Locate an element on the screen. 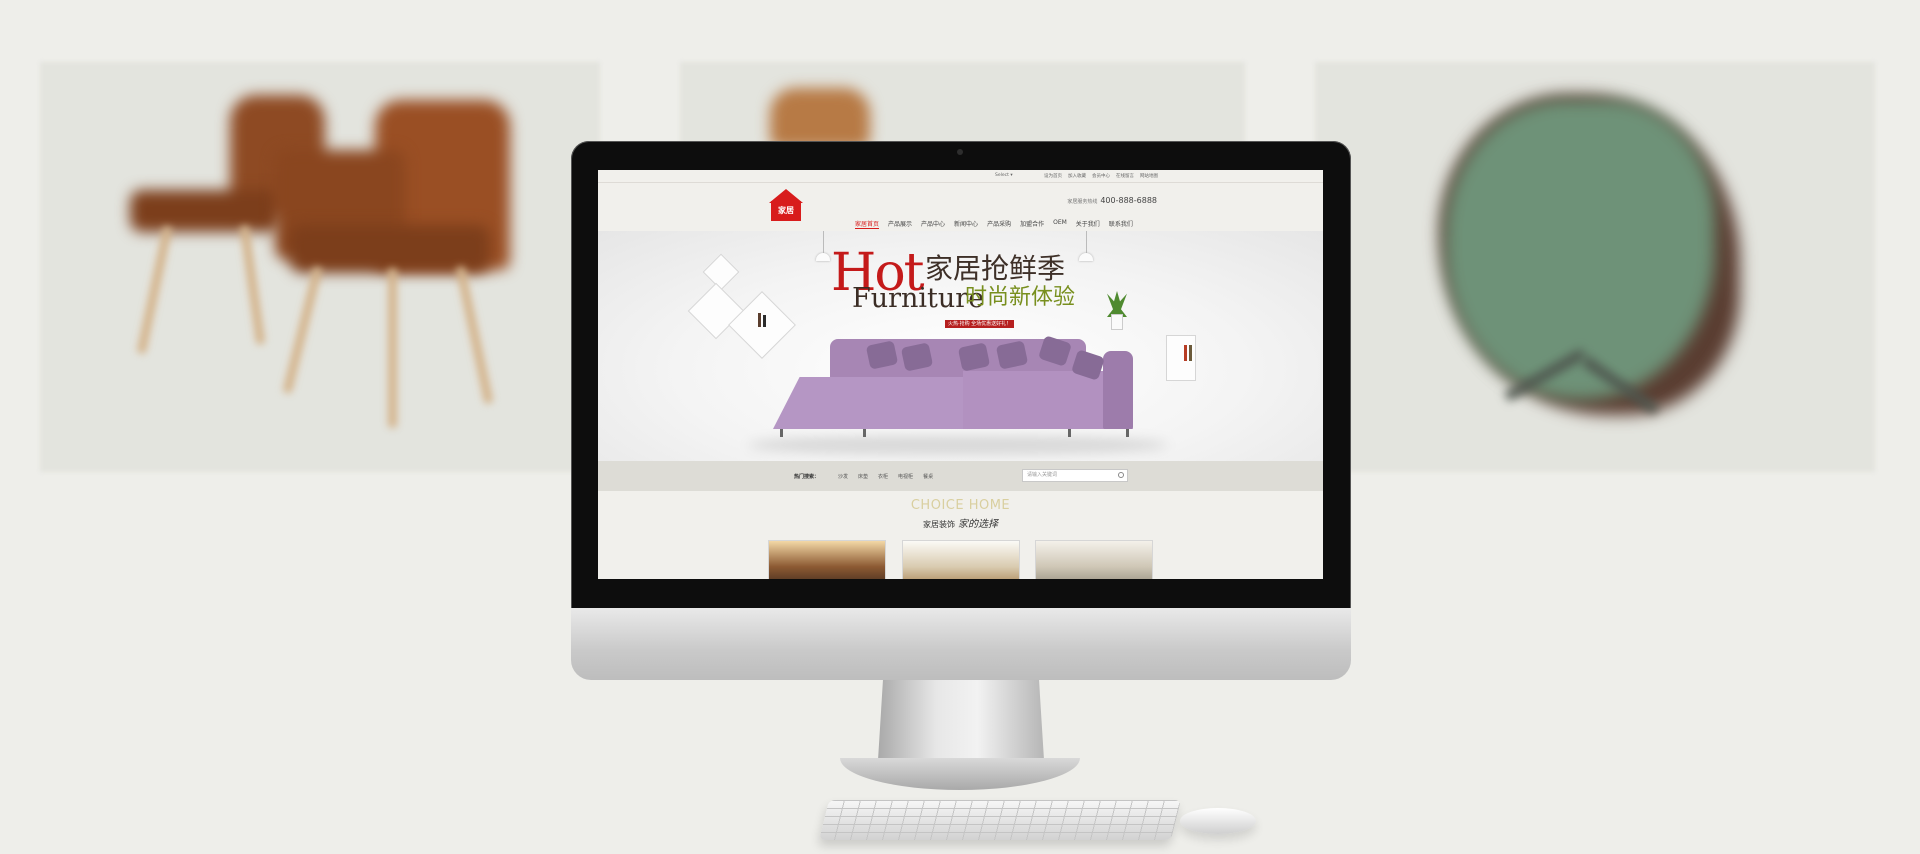 Image resolution: width=1920 pixels, height=854 pixels. sofa-shadow is located at coordinates (958, 445).